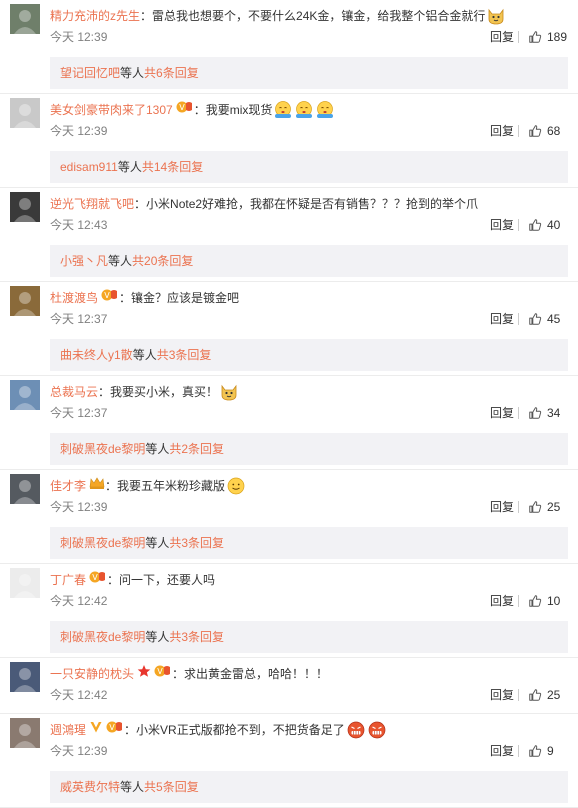 The height and width of the screenshot is (808, 578). I want to click on reply-count-link: 共6条回复, so click(171, 73).